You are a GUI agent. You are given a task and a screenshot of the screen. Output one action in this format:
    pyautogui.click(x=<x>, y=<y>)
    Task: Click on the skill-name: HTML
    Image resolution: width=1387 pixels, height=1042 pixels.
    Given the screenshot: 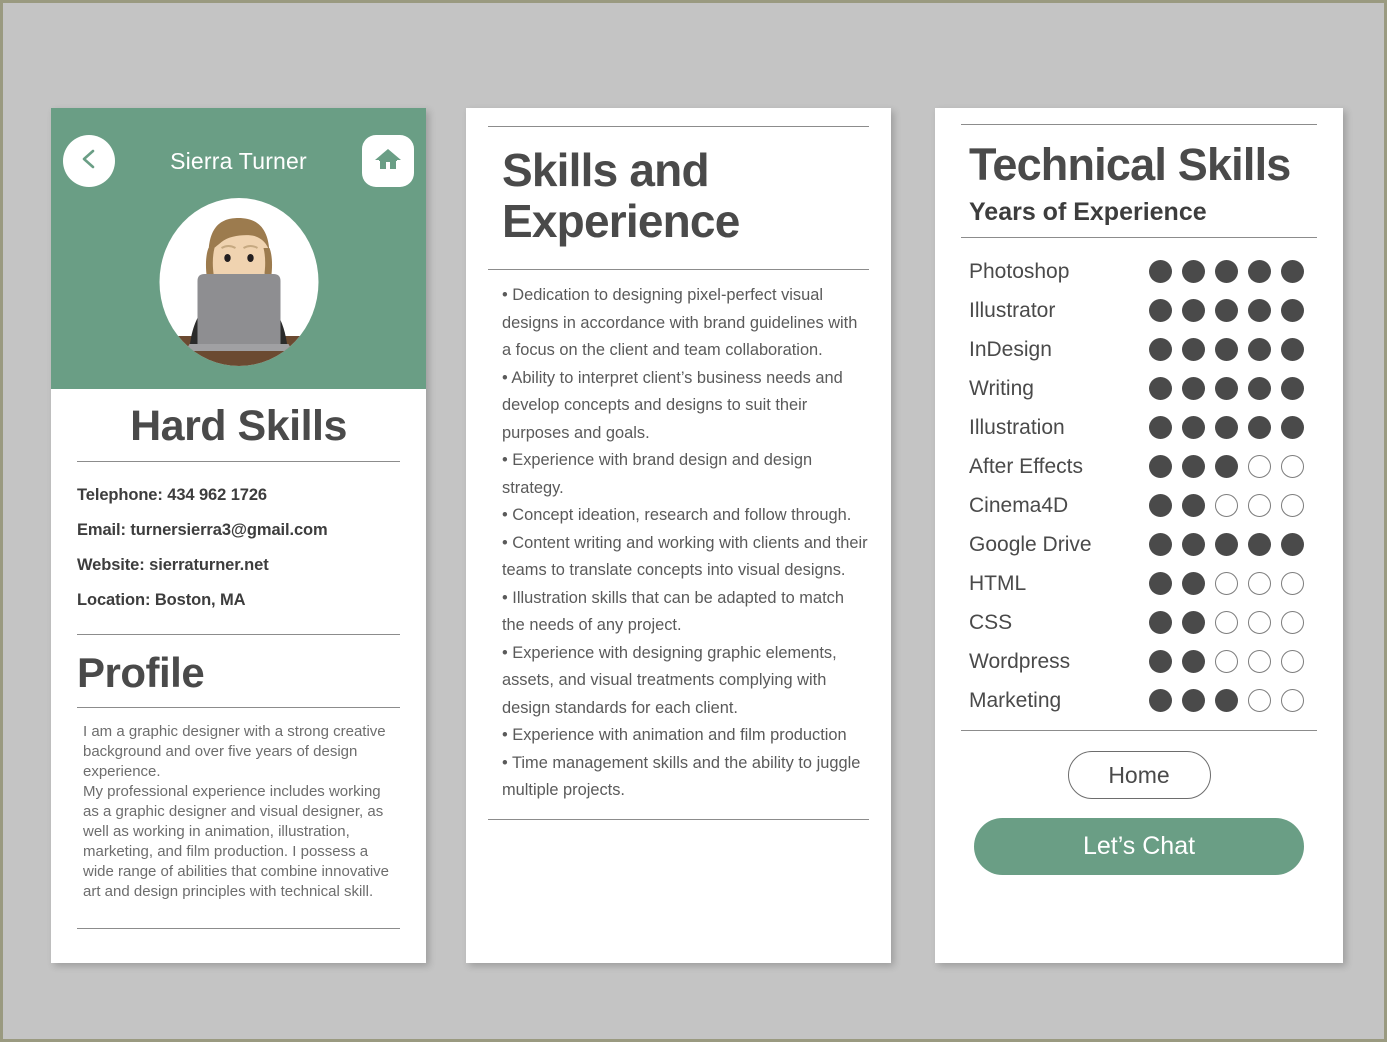 What is the action you would take?
    pyautogui.click(x=998, y=583)
    